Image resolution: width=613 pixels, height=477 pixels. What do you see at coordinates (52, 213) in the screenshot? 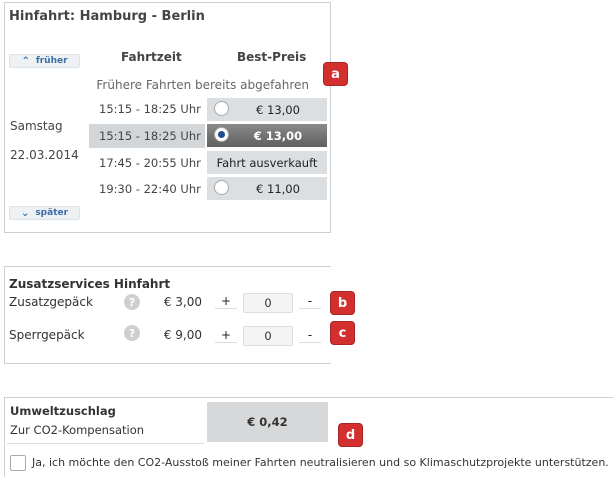
I see `later-label: später` at bounding box center [52, 213].